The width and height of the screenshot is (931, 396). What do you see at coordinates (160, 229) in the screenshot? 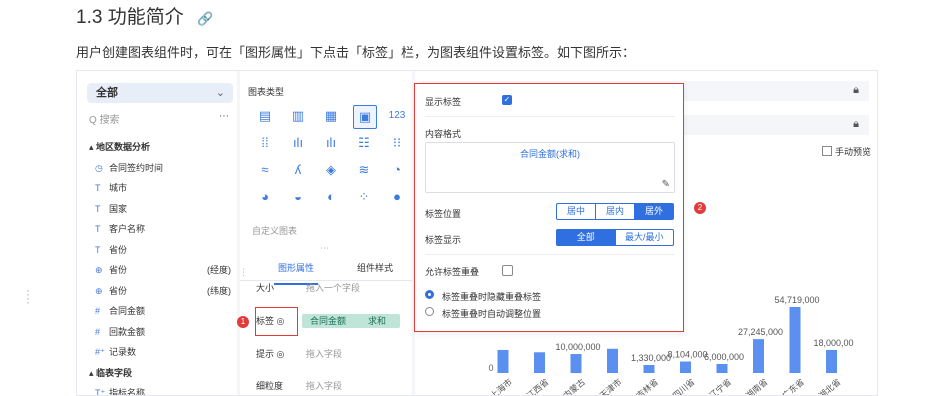
I see `field-item: T 客户名称` at bounding box center [160, 229].